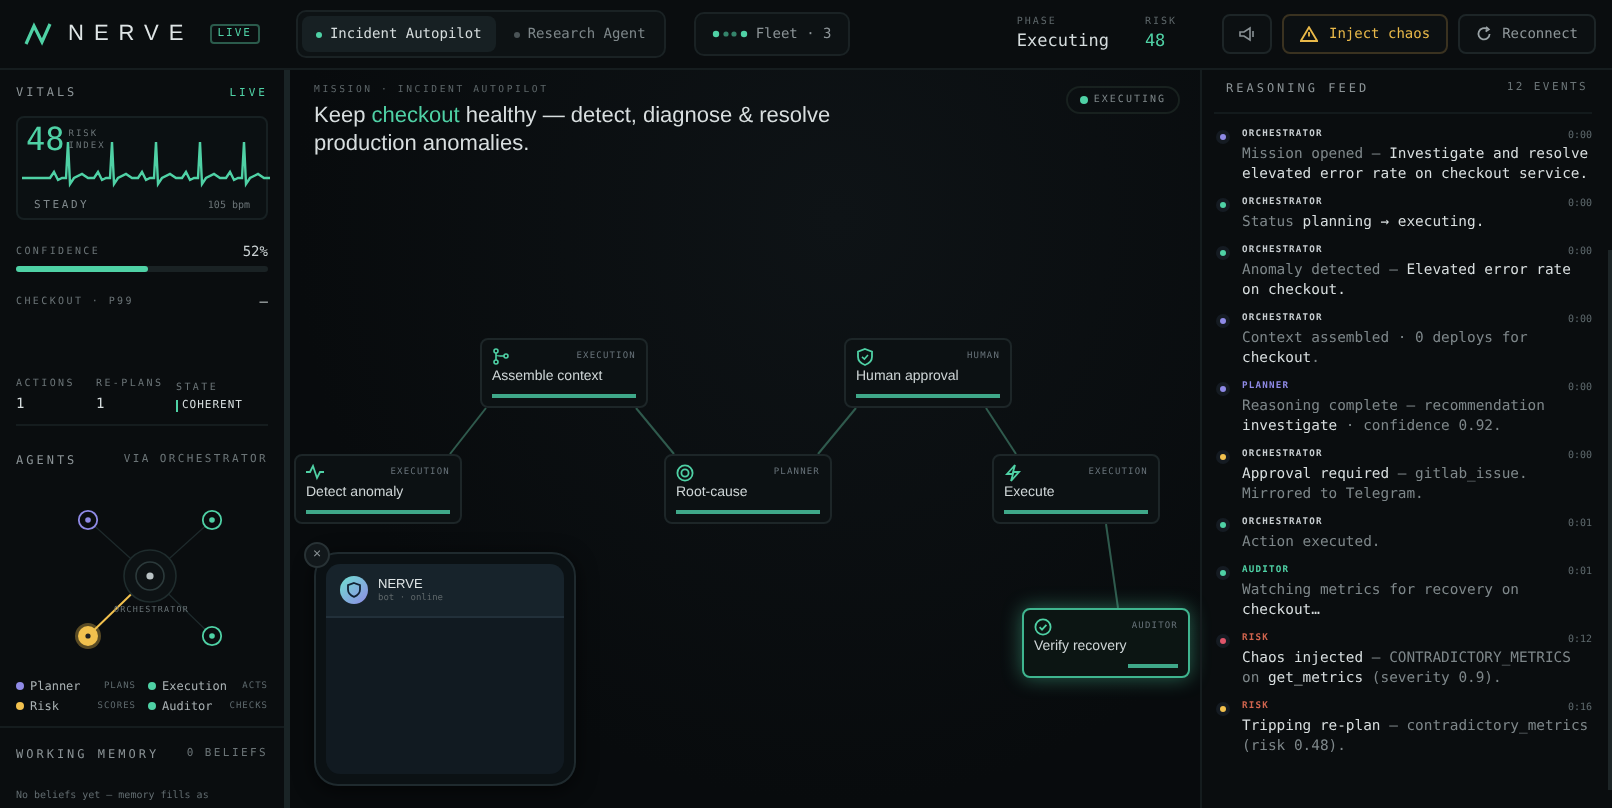 The height and width of the screenshot is (808, 1612). What do you see at coordinates (1484, 34) in the screenshot?
I see `refresh-icon` at bounding box center [1484, 34].